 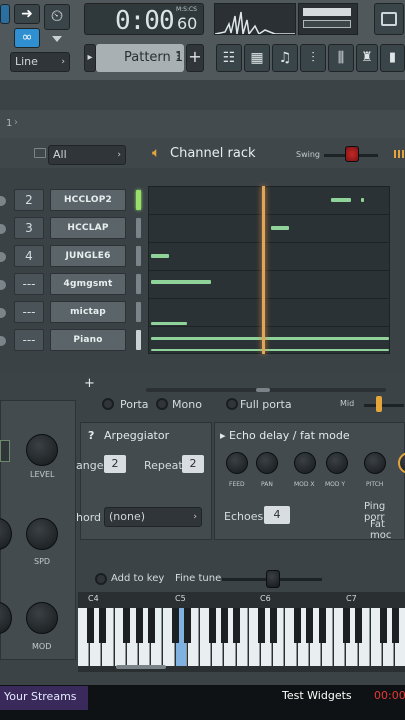 What do you see at coordinates (88, 284) in the screenshot?
I see `channel-name-button: 4gmgsmt` at bounding box center [88, 284].